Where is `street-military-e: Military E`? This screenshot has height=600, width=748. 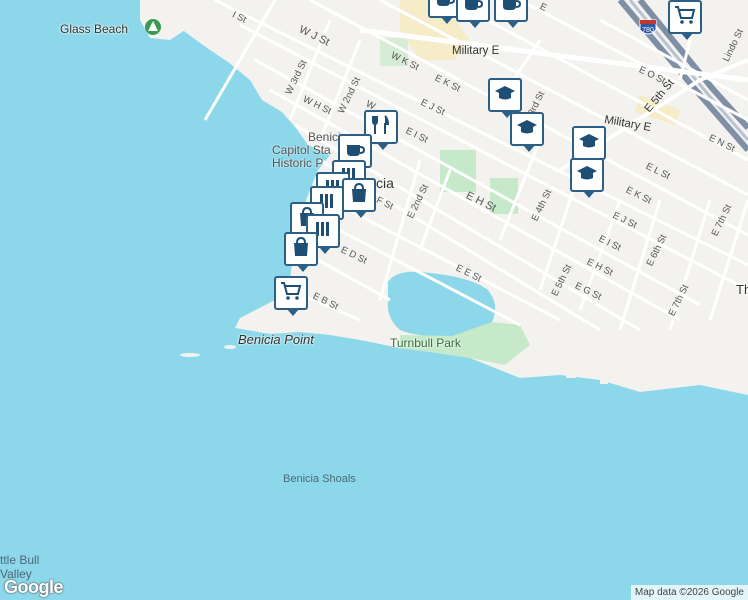 street-military-e: Military E is located at coordinates (476, 51).